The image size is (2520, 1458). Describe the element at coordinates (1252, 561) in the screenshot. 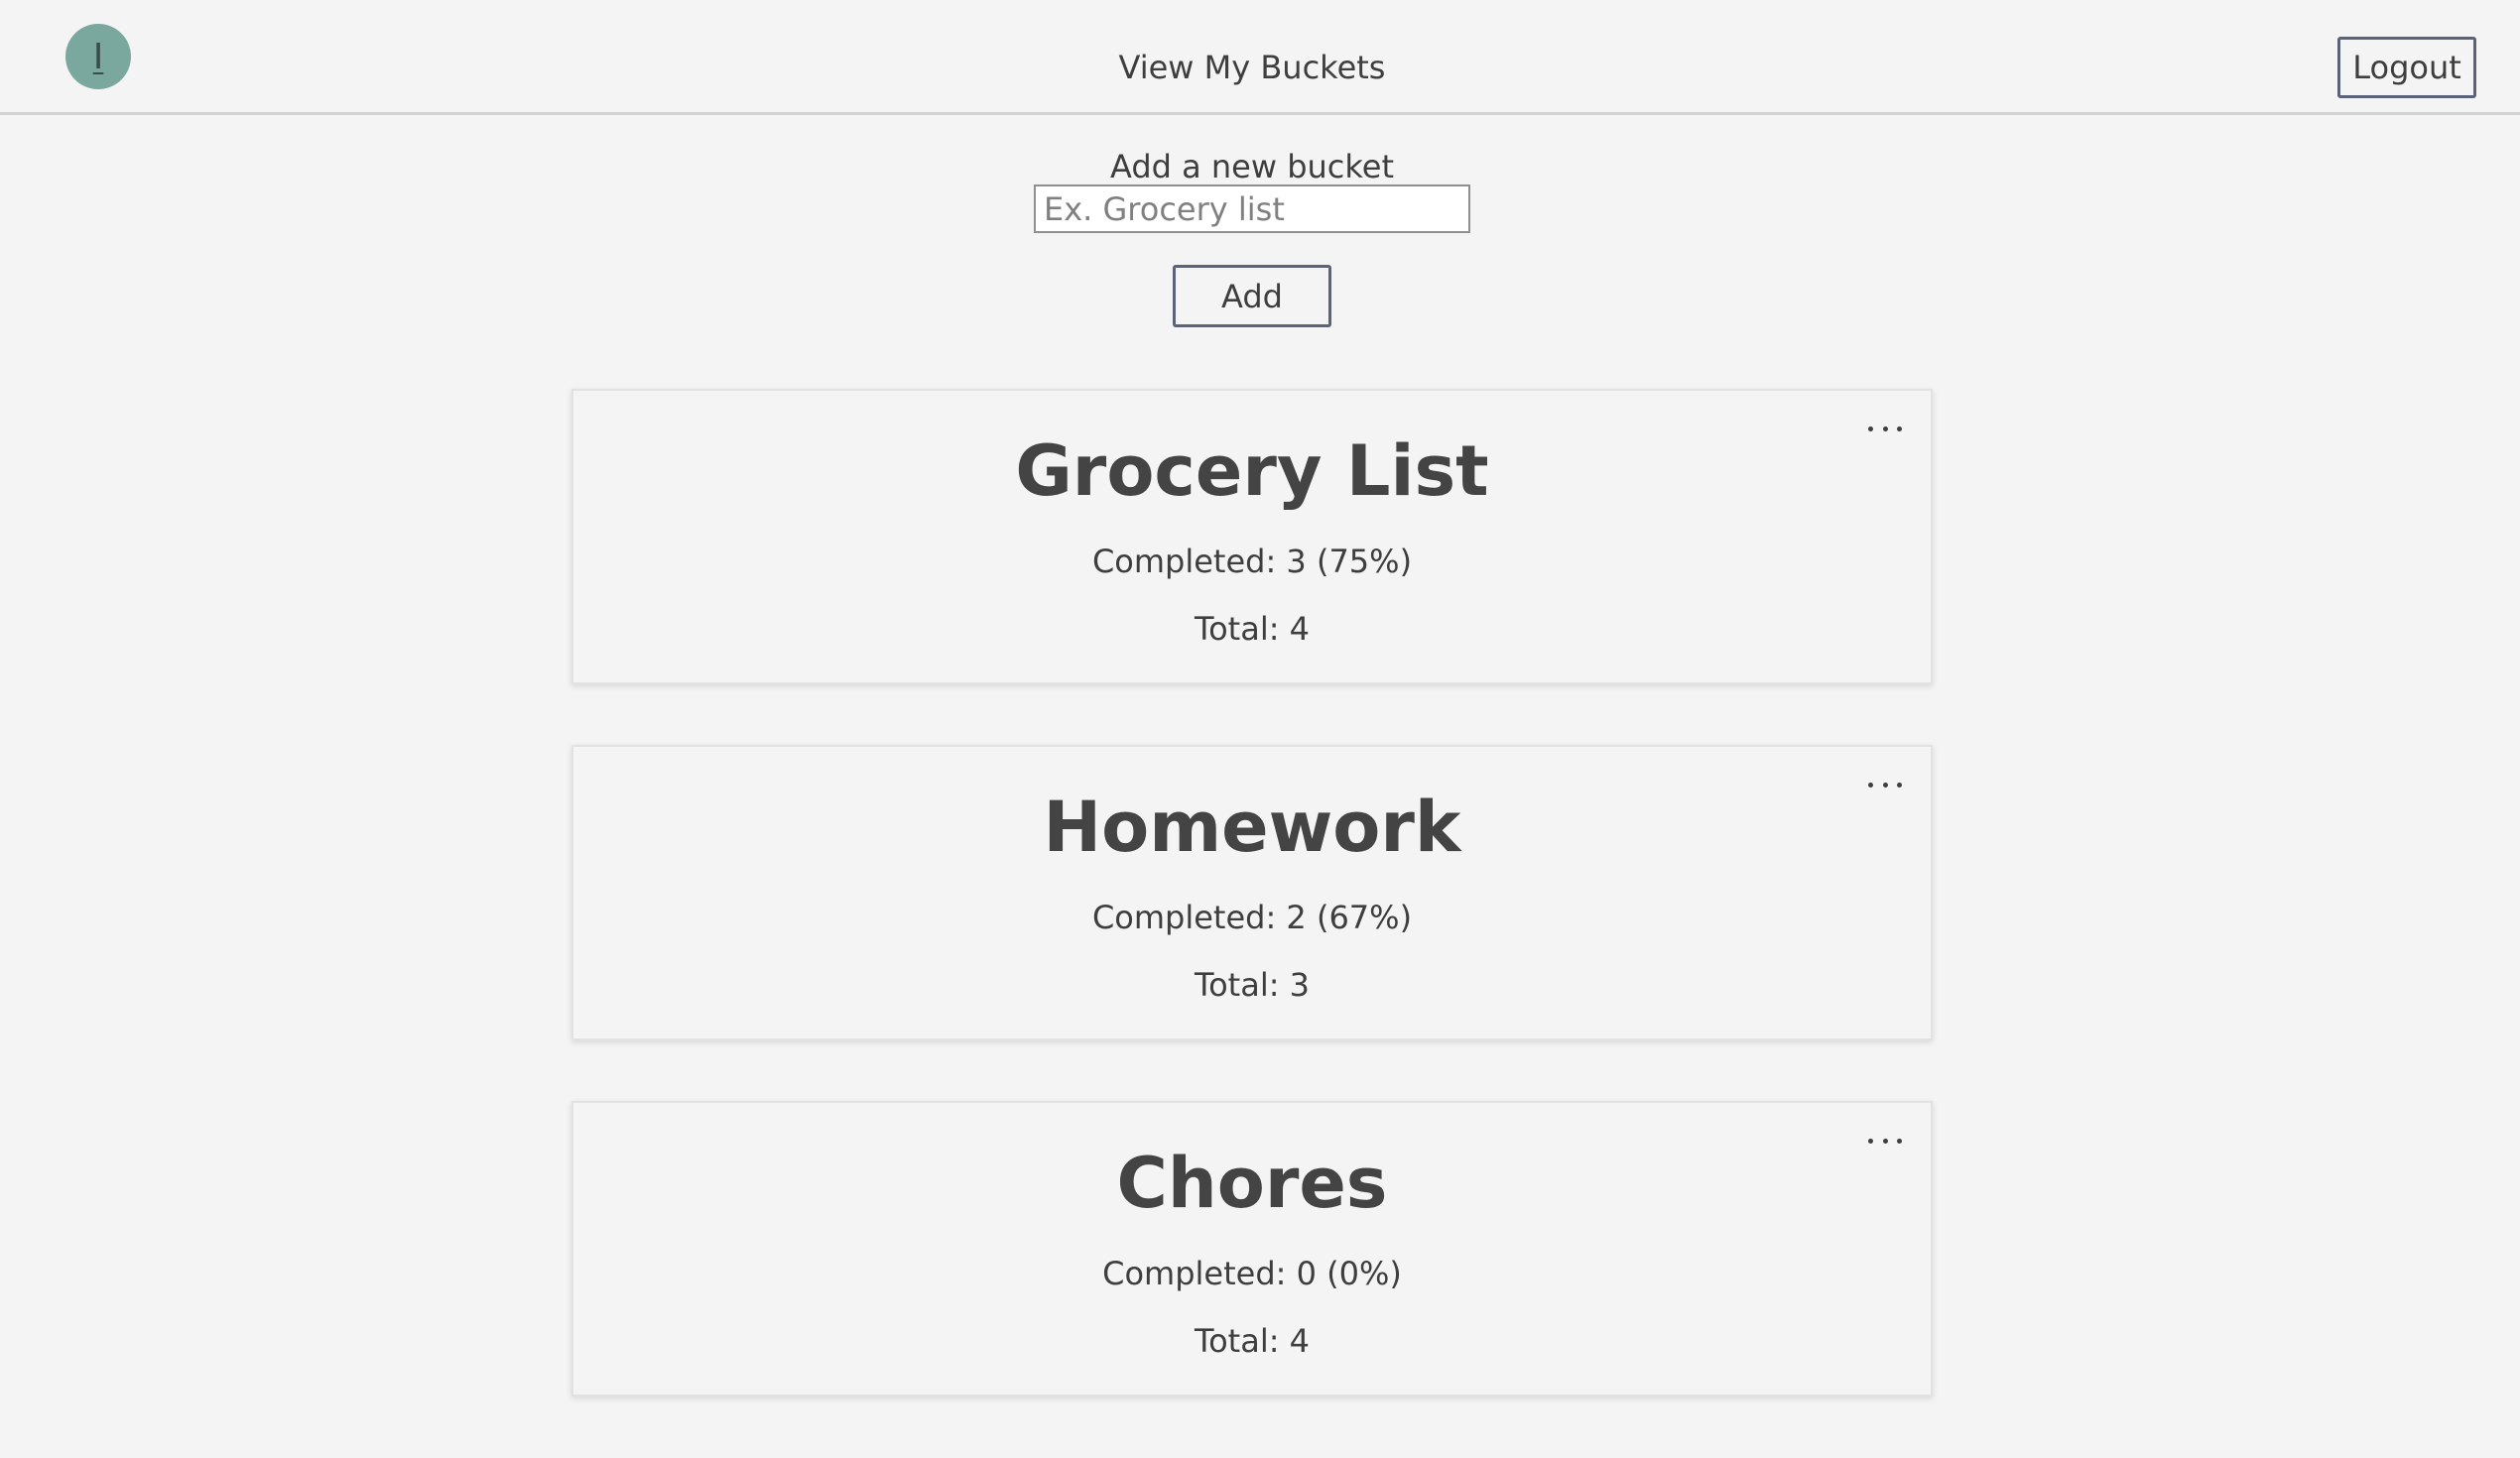

I see `bucket-completed: Completed: 3 (75%)` at that location.